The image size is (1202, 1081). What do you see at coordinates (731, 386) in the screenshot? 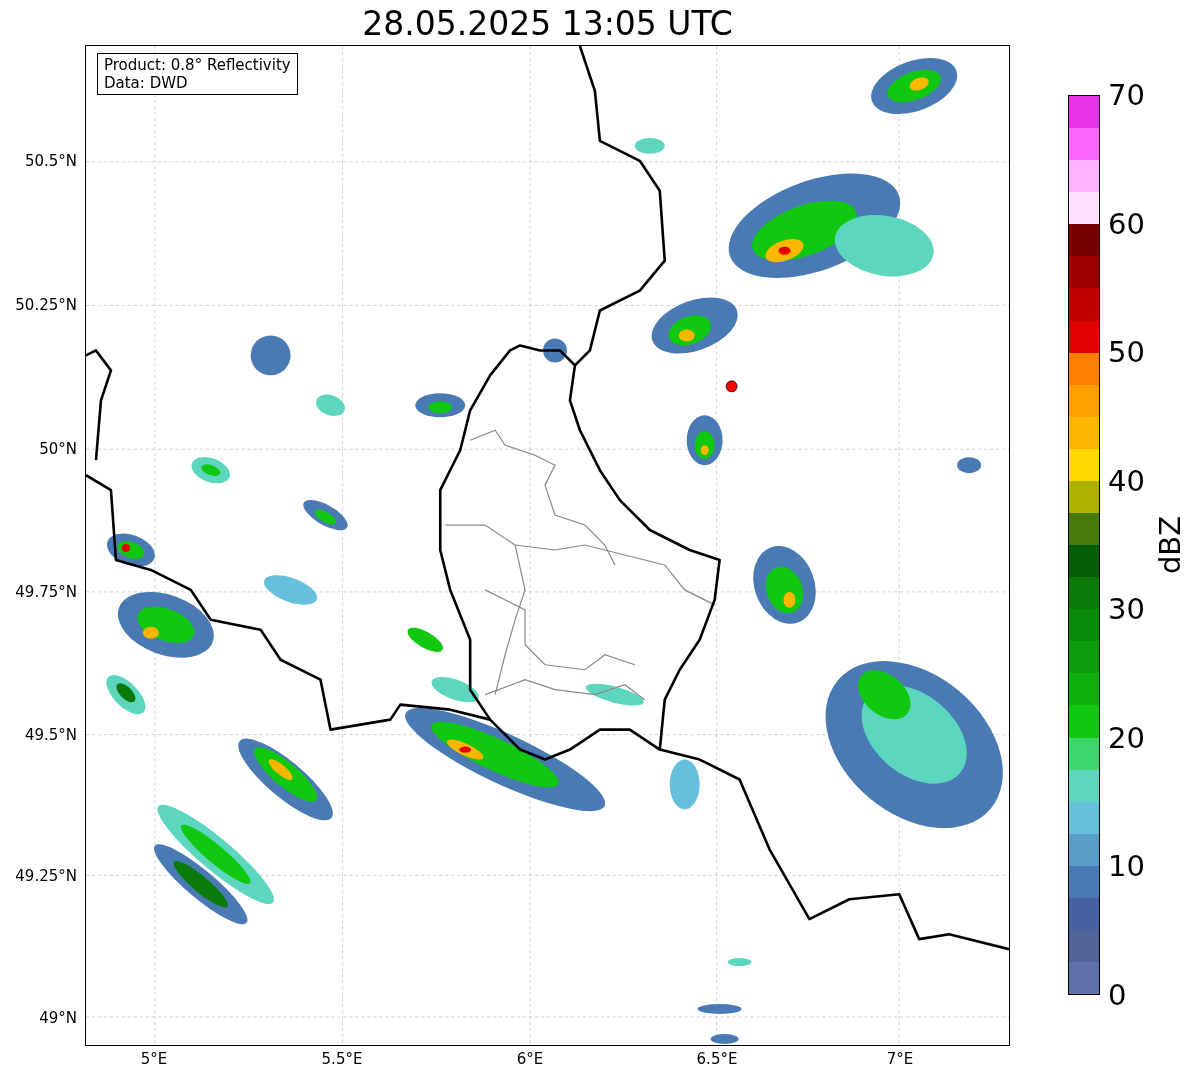
I see `radar-site-marker` at bounding box center [731, 386].